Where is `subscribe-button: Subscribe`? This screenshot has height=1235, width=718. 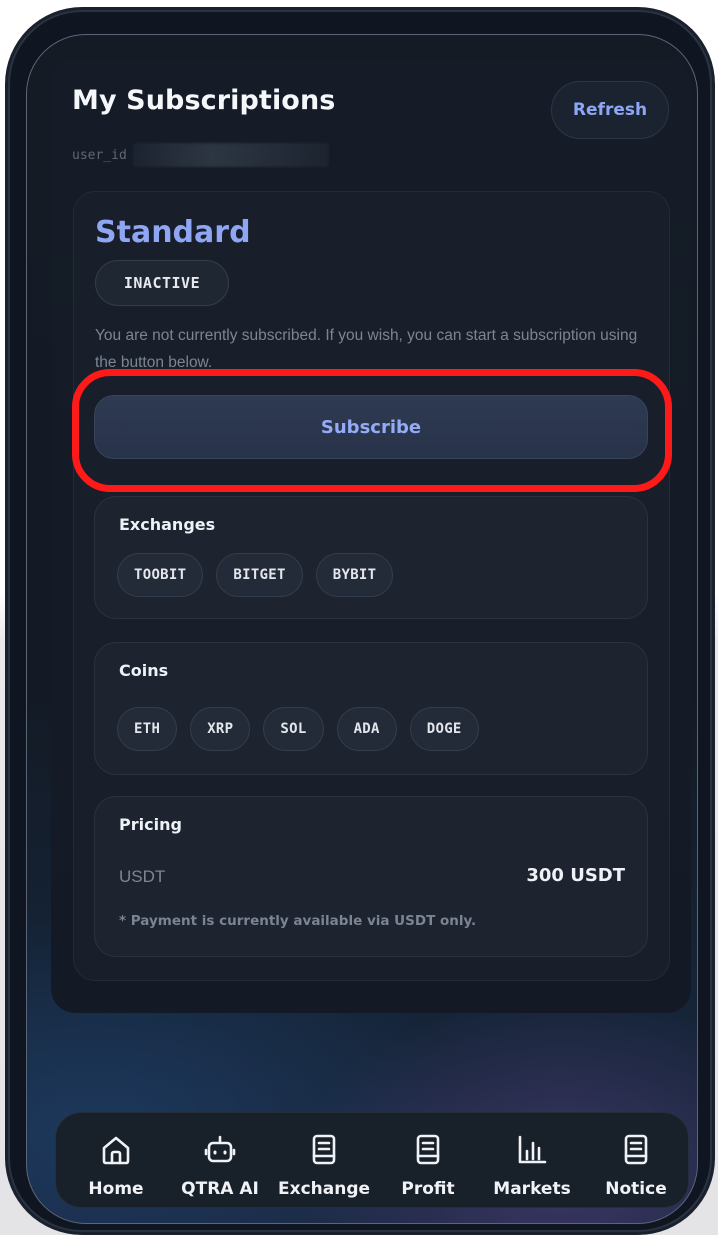
subscribe-button: Subscribe is located at coordinates (371, 427).